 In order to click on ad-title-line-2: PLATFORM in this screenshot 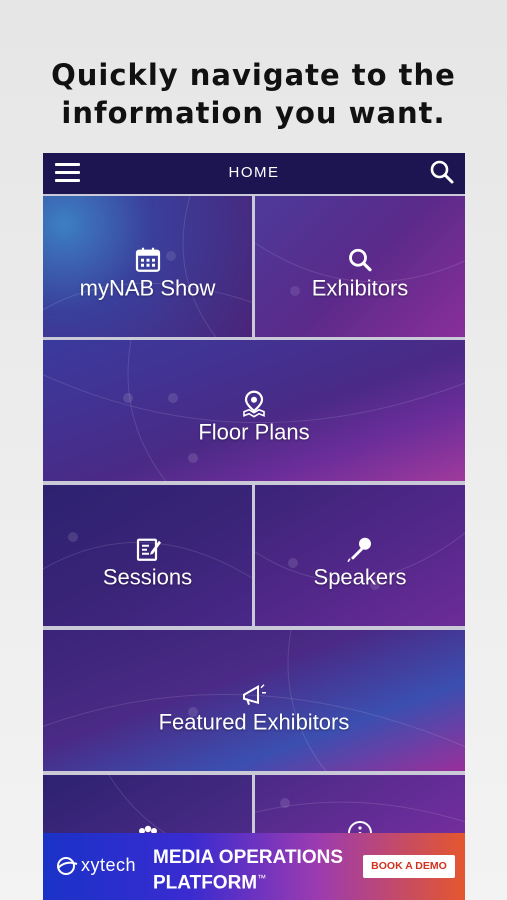, I will do `click(205, 883)`.